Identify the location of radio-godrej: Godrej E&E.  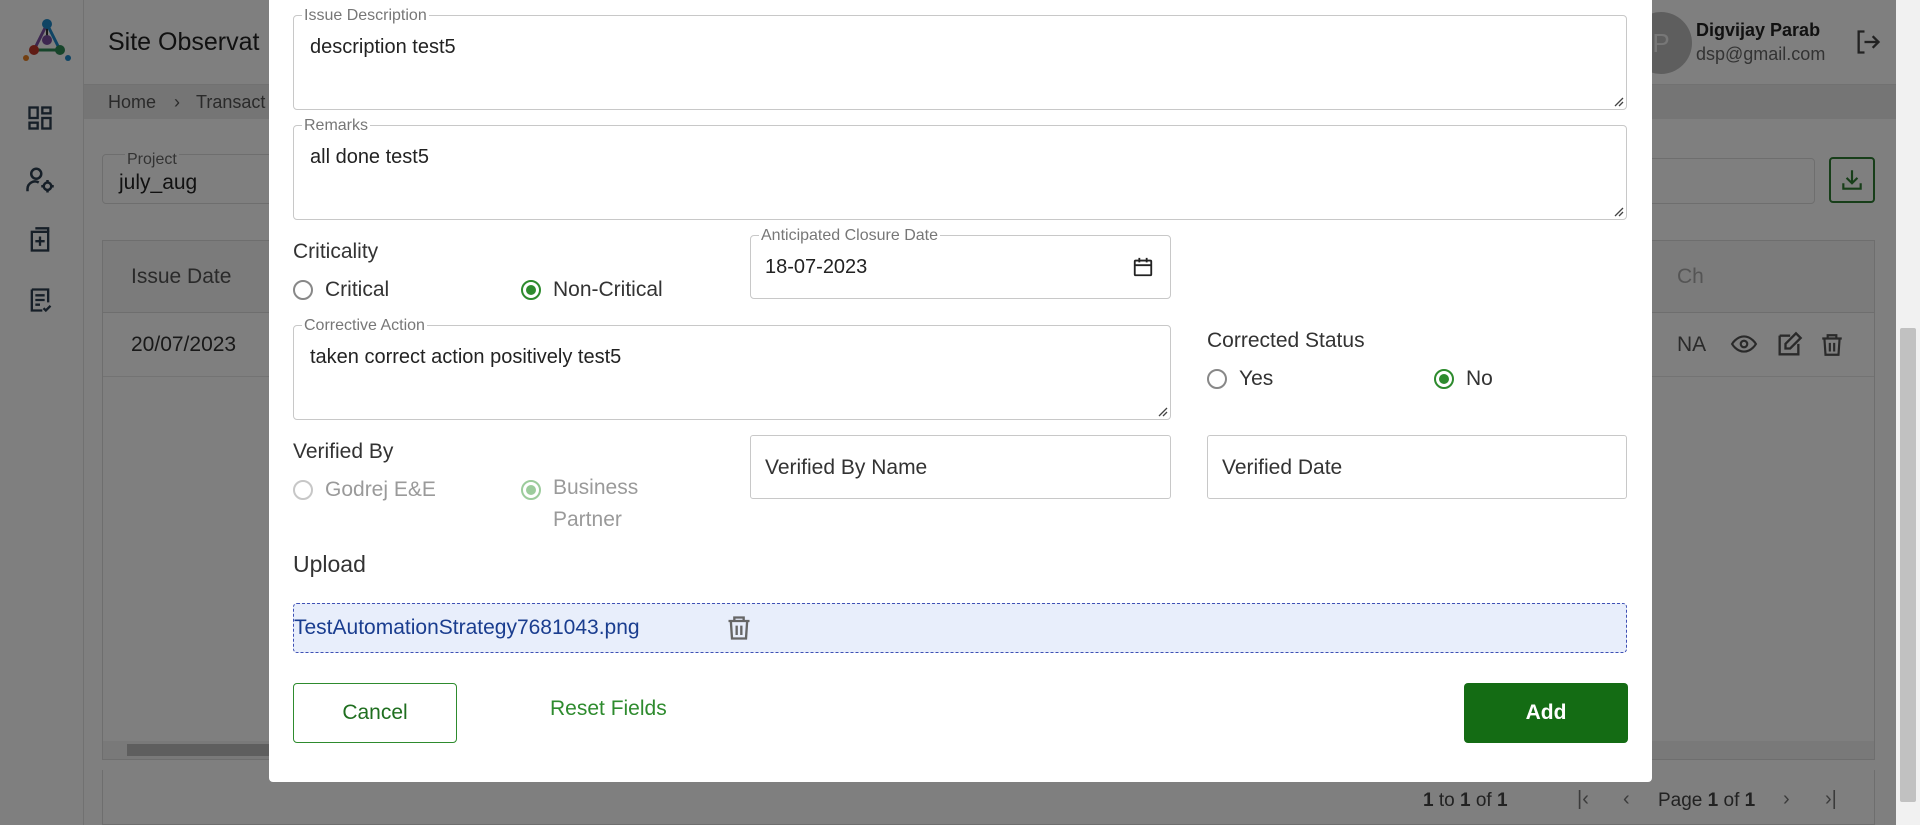
(364, 490).